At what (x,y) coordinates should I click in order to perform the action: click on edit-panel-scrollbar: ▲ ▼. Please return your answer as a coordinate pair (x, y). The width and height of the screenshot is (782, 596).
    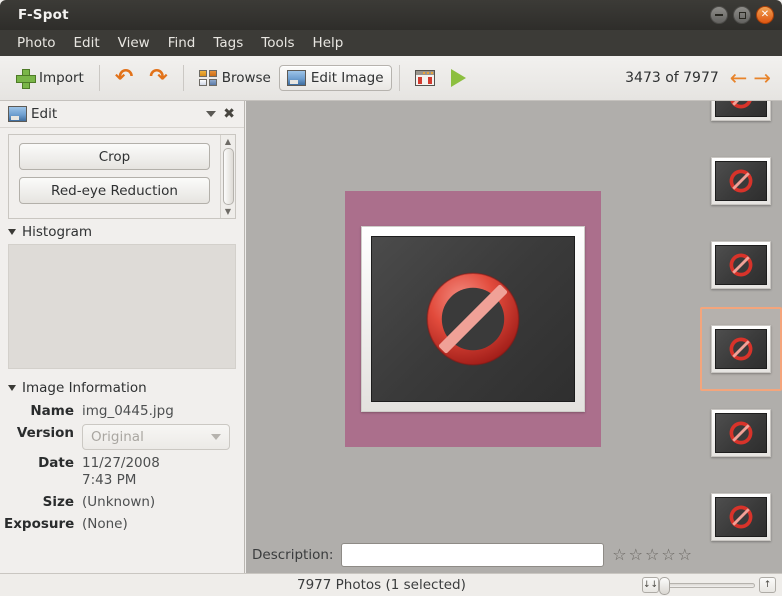
    Looking at the image, I should click on (227, 176).